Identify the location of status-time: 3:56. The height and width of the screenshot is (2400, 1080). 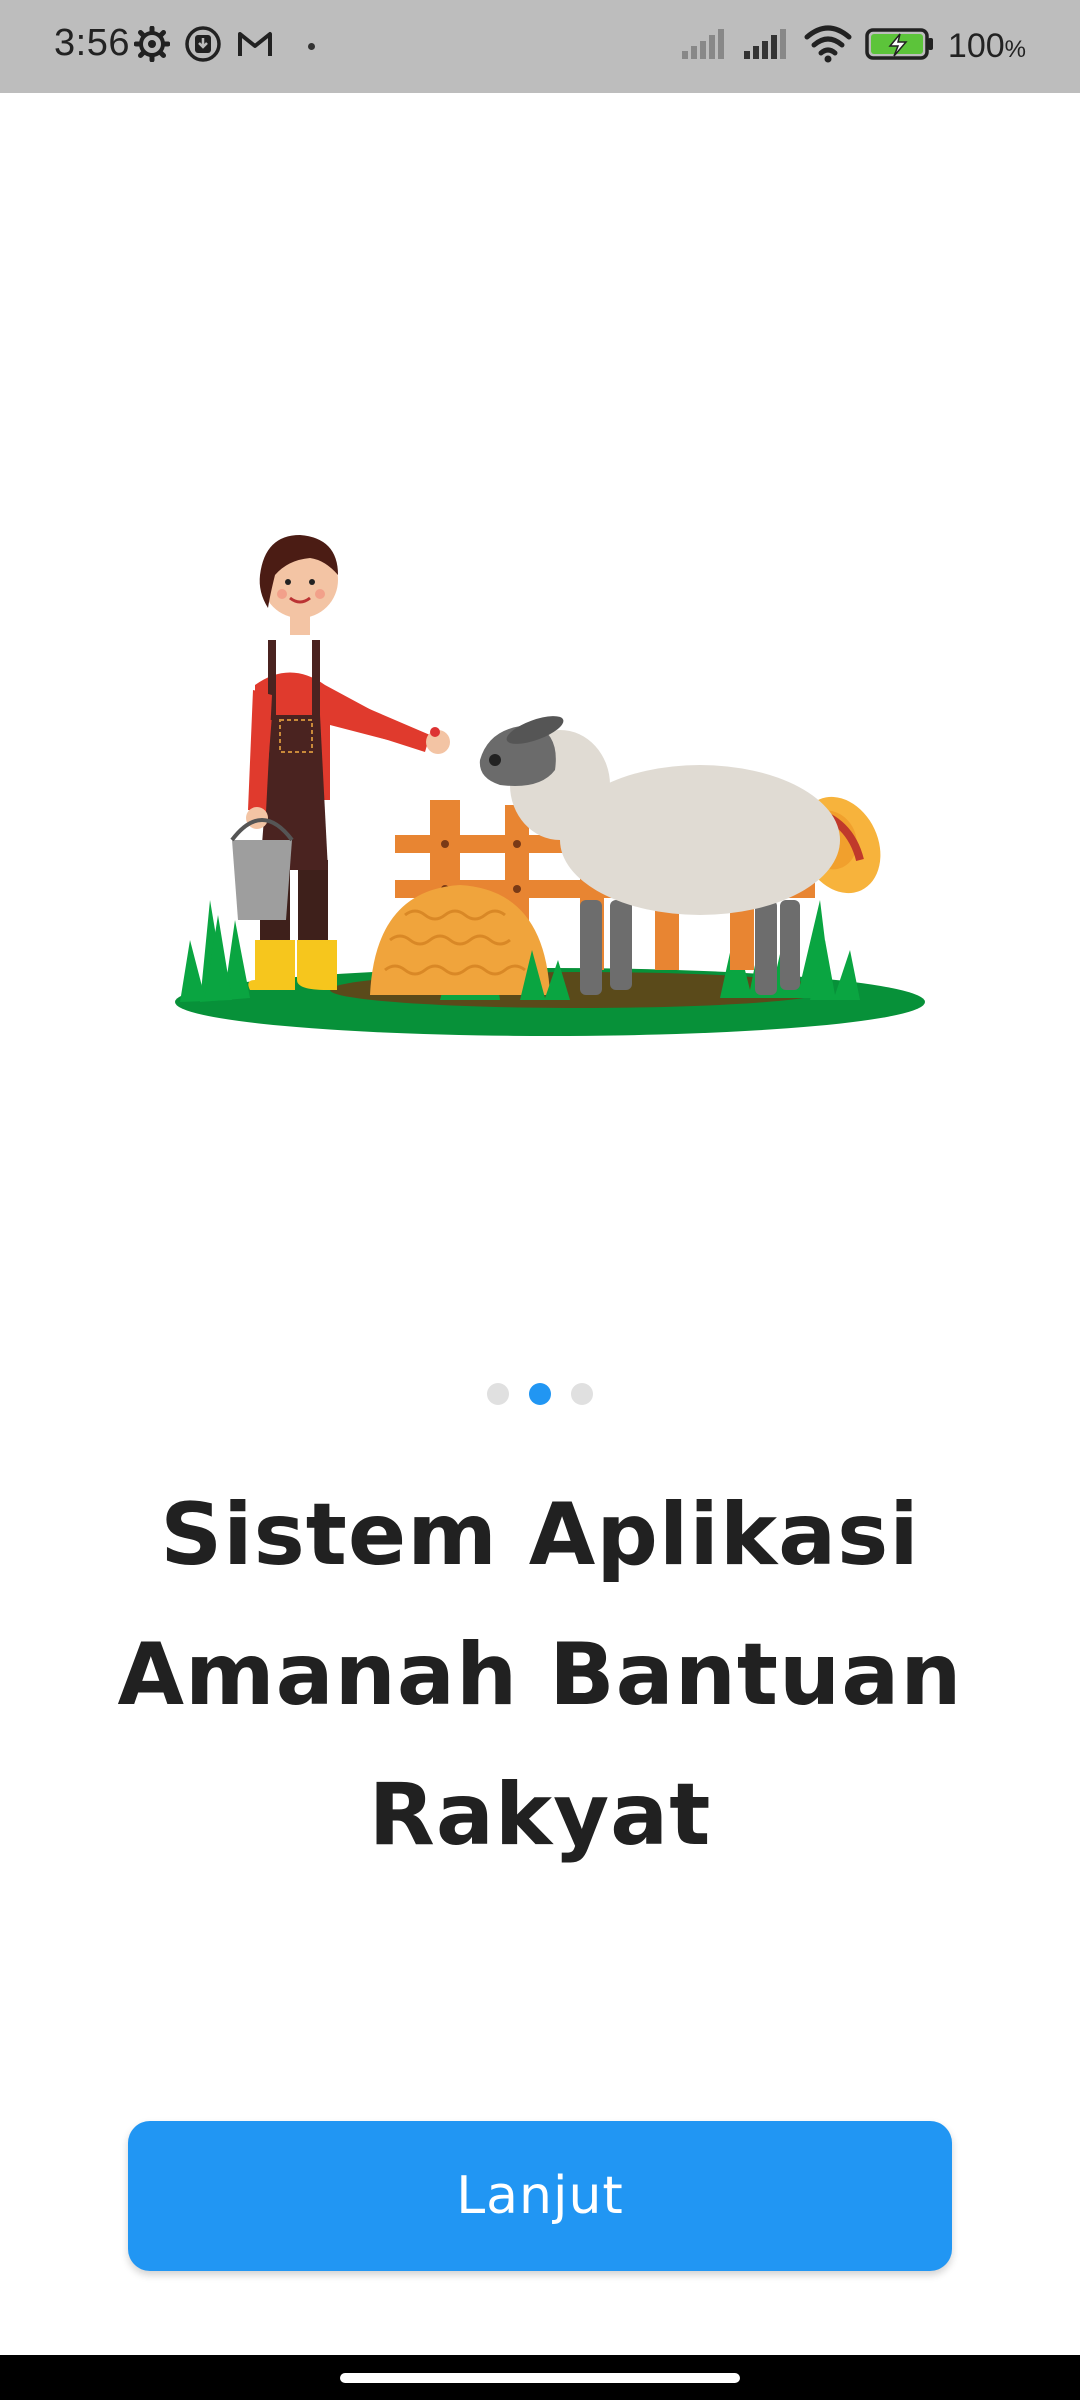
(92, 43).